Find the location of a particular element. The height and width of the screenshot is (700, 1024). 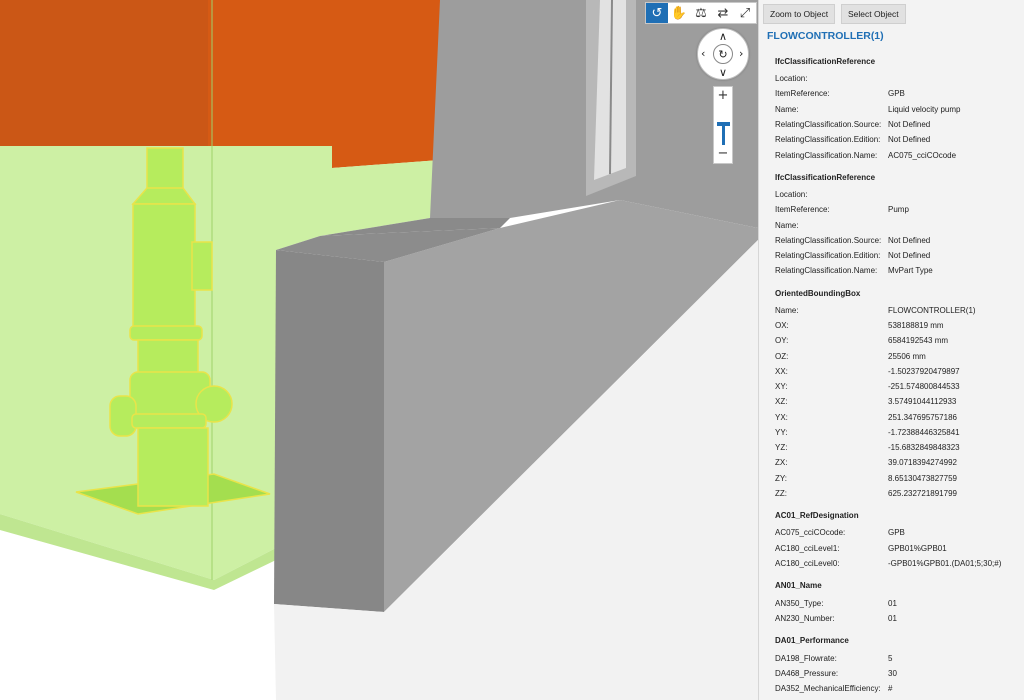

pan-right-icon: › is located at coordinates (741, 53).